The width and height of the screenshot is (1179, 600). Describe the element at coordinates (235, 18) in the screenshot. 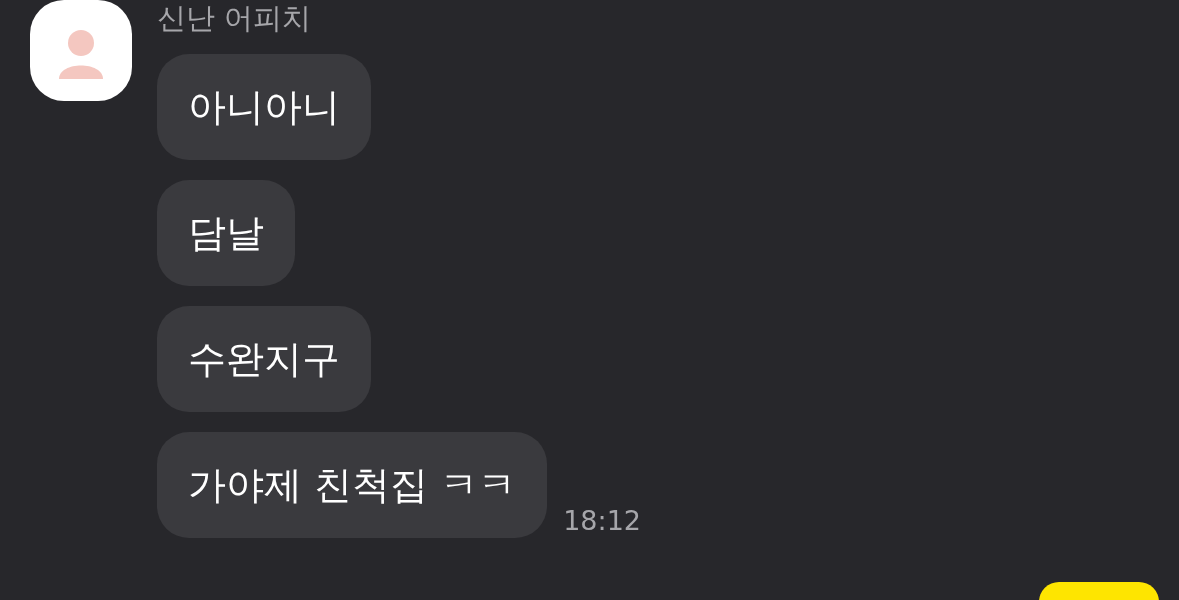

I see `sender-name: 신난 어피치` at that location.